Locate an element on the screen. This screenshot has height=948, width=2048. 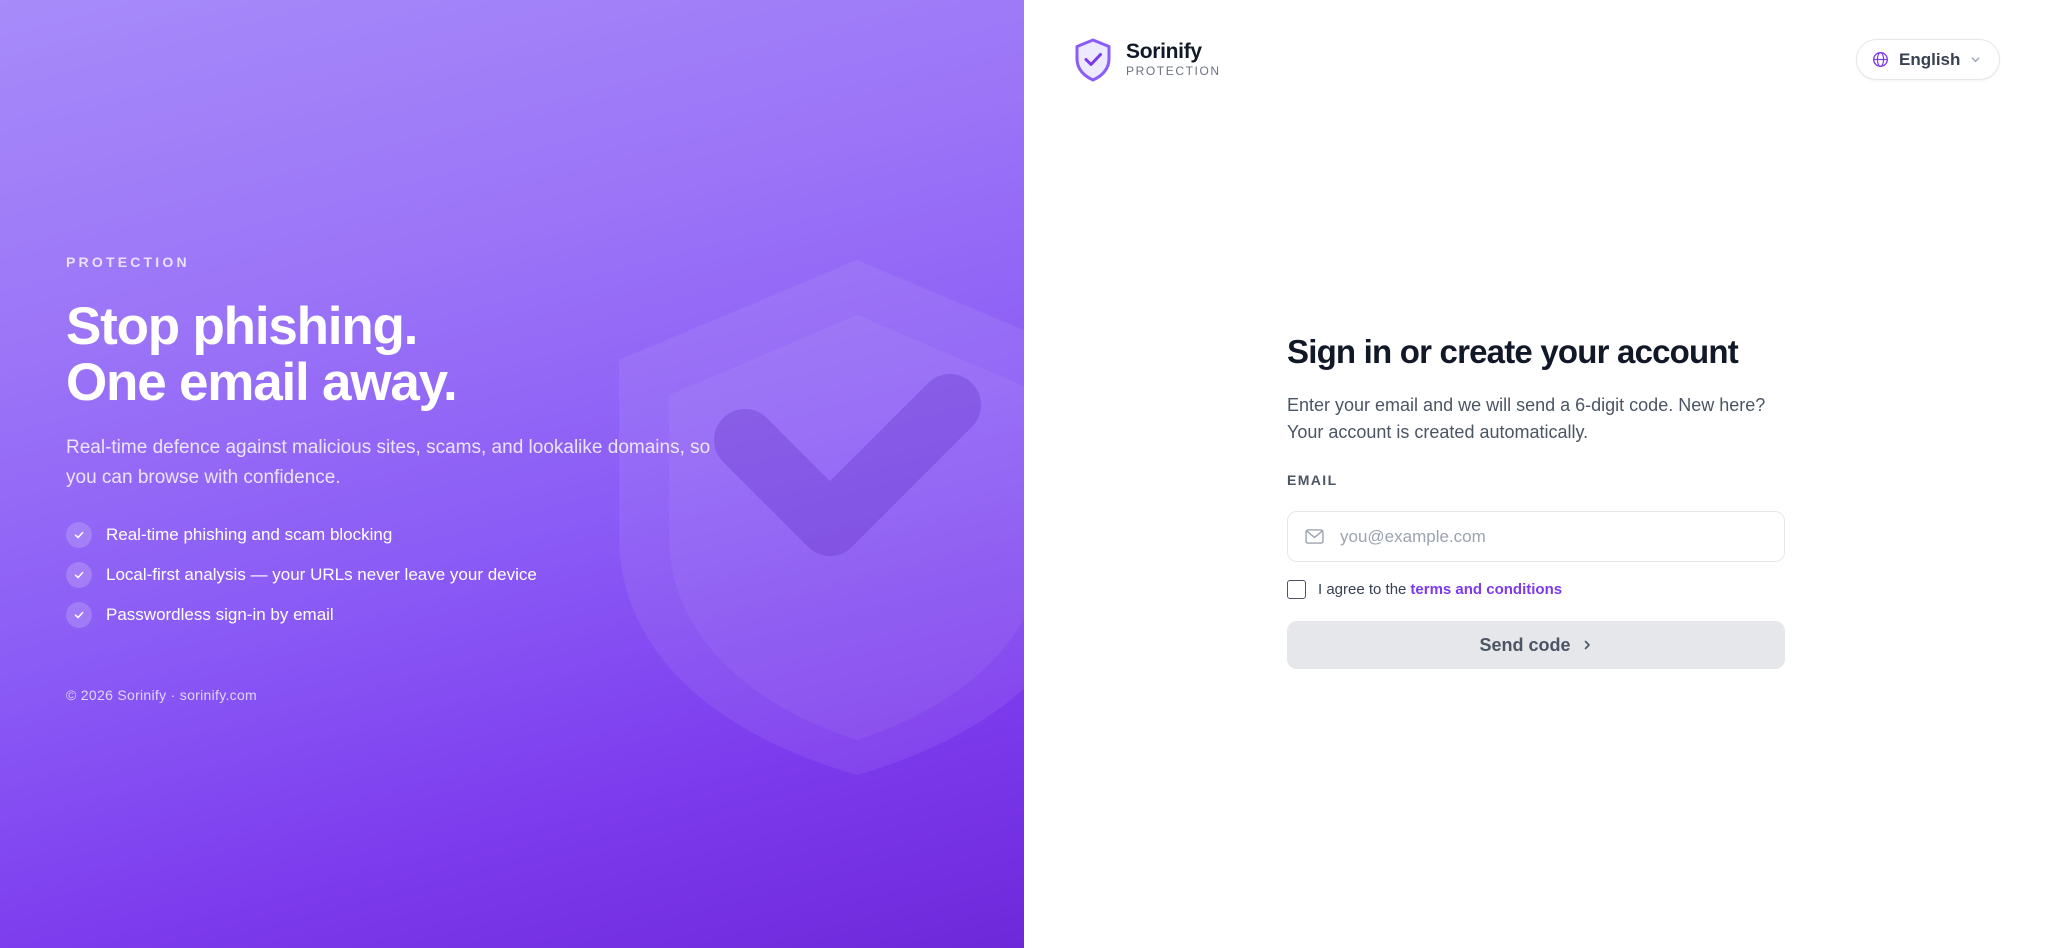
email-label: EMAIL is located at coordinates (1312, 480).